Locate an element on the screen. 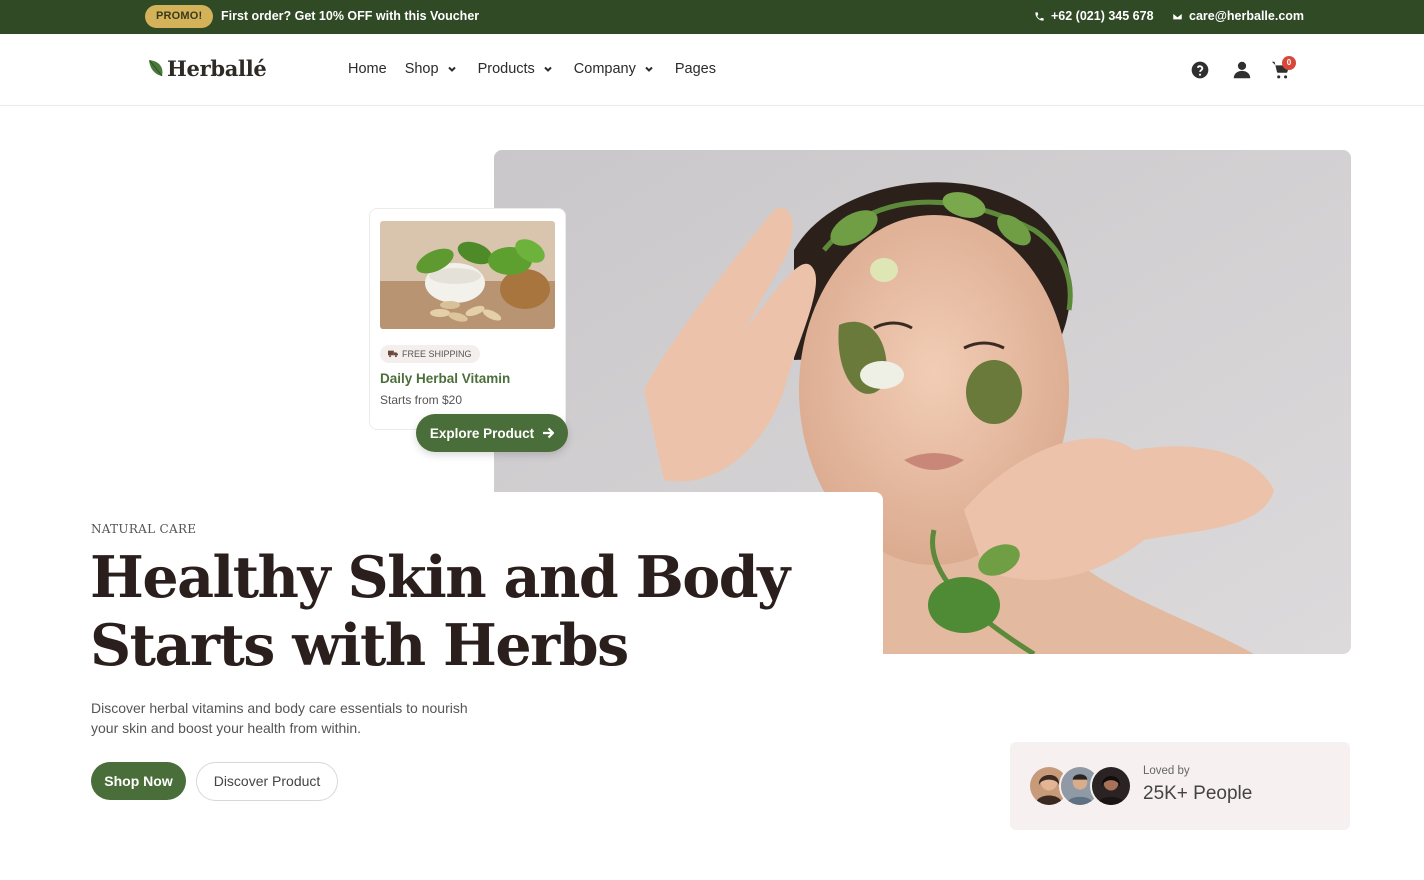 The width and height of the screenshot is (1424, 880). arrow-right-icon is located at coordinates (549, 433).